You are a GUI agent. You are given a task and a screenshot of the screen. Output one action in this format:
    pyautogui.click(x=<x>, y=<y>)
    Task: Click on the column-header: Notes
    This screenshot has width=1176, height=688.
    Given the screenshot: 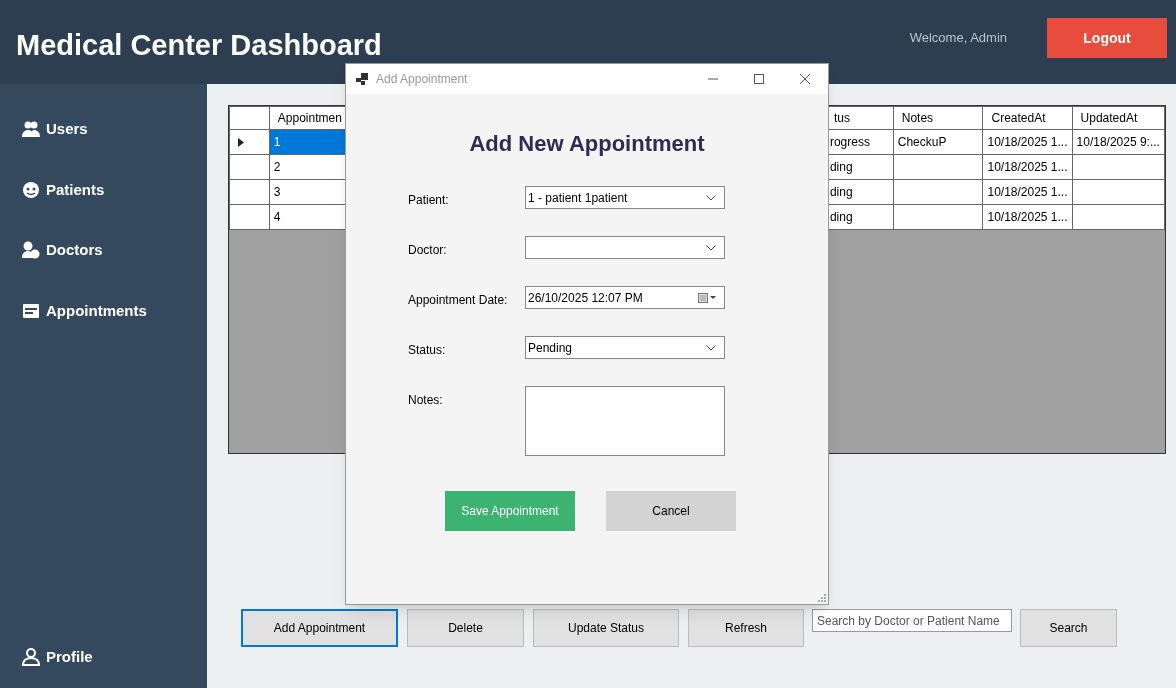 What is the action you would take?
    pyautogui.click(x=938, y=118)
    